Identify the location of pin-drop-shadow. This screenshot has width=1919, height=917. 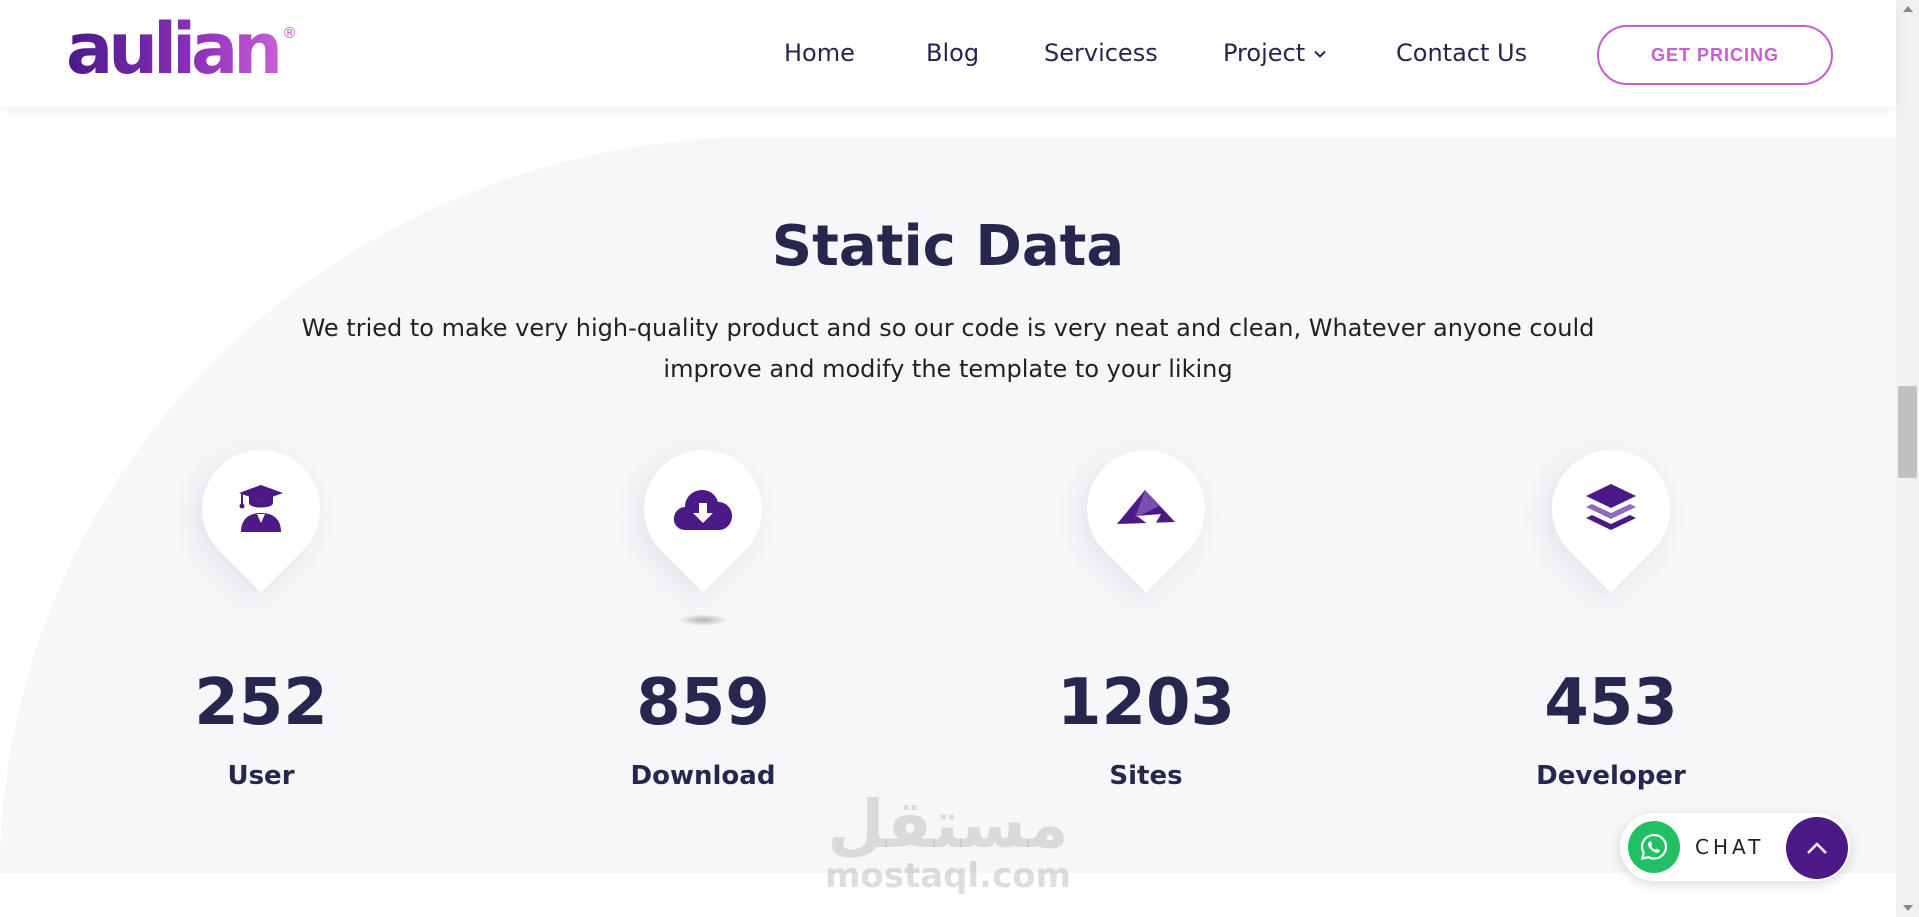
(703, 620).